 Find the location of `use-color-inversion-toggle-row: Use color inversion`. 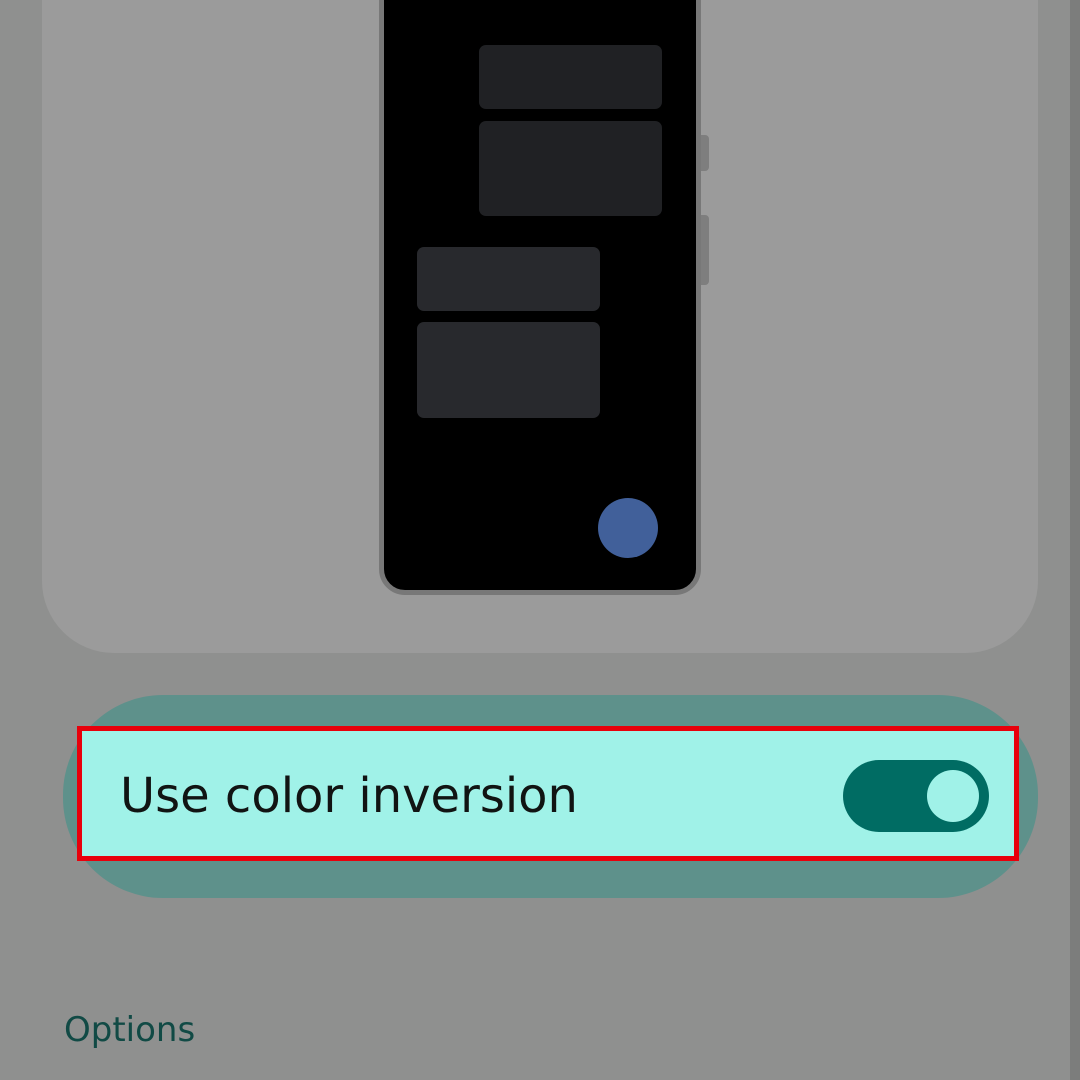

use-color-inversion-toggle-row: Use color inversion is located at coordinates (548, 793).